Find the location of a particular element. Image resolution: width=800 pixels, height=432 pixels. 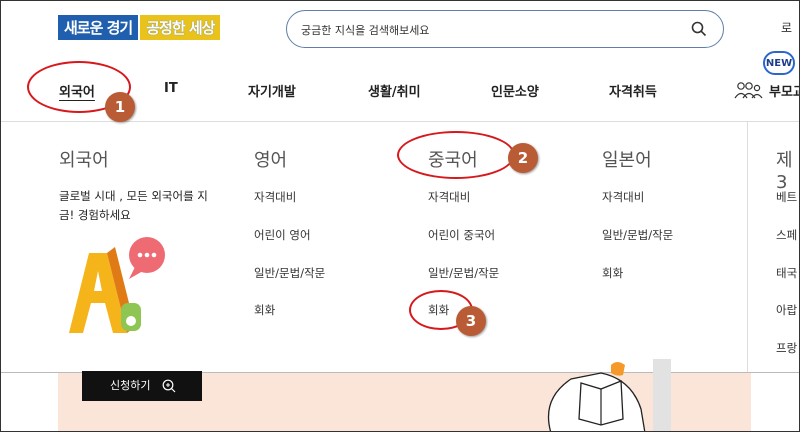

annotation-marker-1: 1 is located at coordinates (120, 107).